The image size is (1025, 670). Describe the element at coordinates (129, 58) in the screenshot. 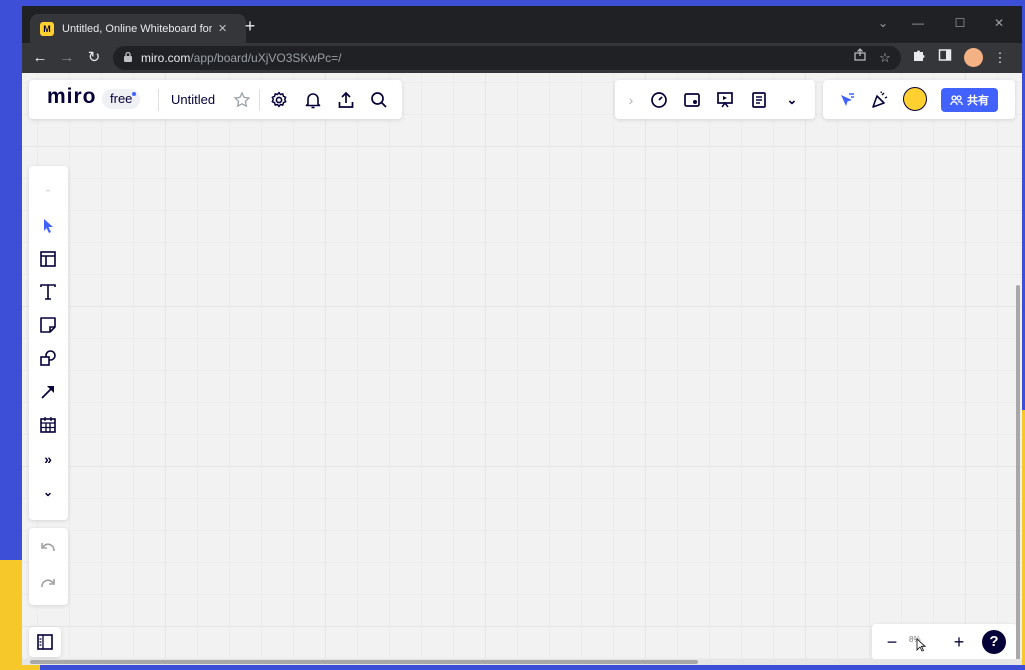

I see `lock-icon` at that location.